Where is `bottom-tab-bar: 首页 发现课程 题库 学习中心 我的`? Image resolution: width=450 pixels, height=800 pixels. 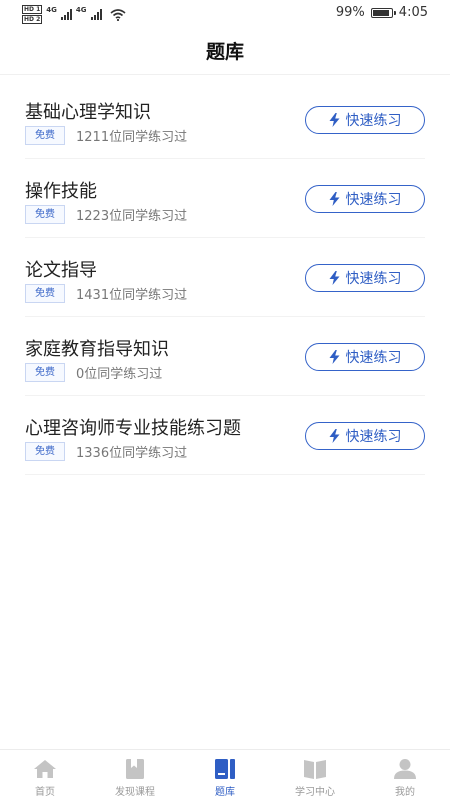
bottom-tab-bar: 首页 发现课程 题库 学习中心 我的 is located at coordinates (225, 774).